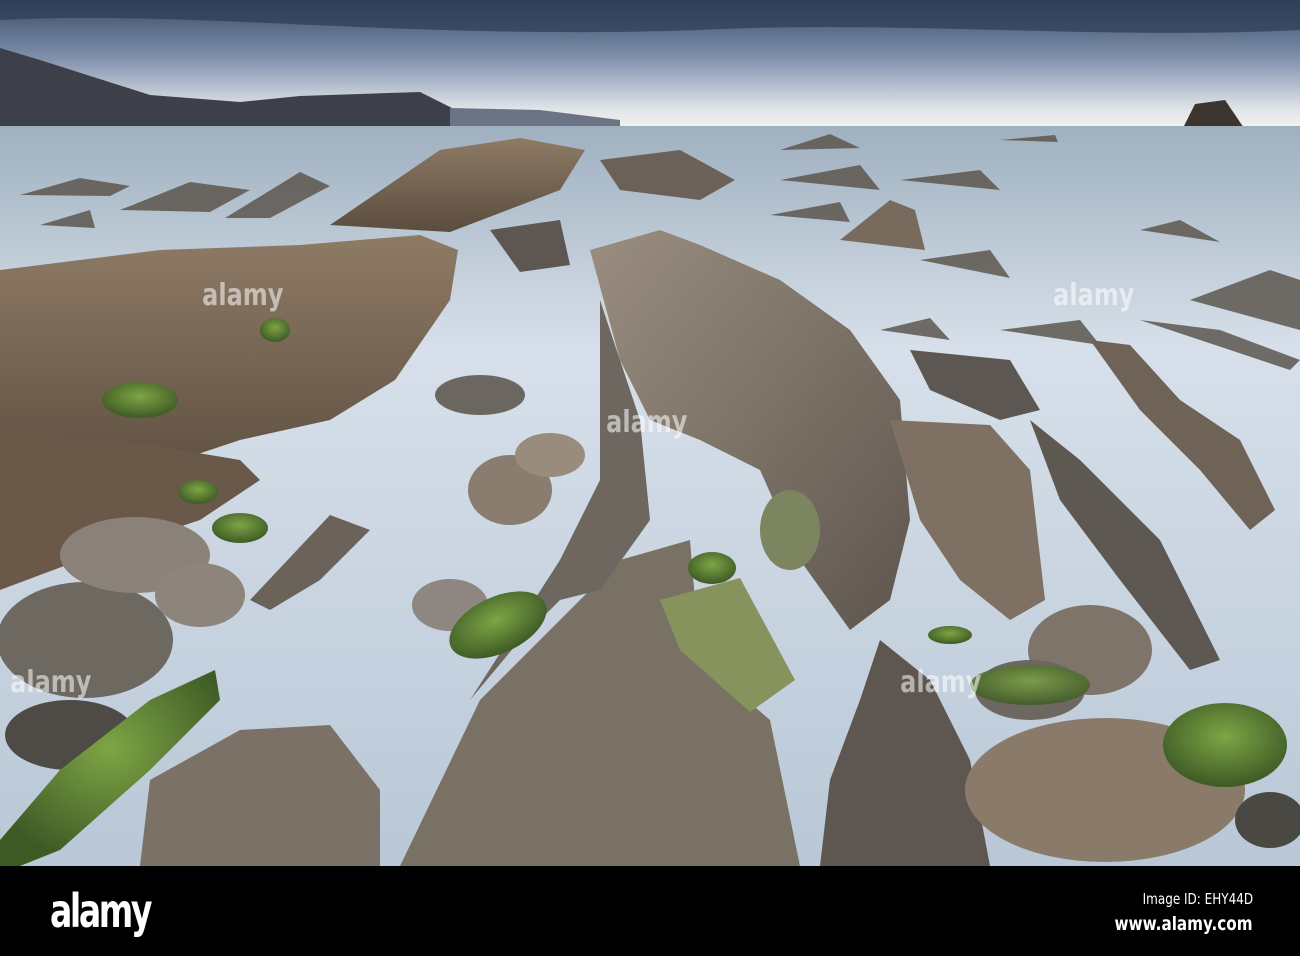  I want to click on alamy-logo: alamy, so click(101, 911).